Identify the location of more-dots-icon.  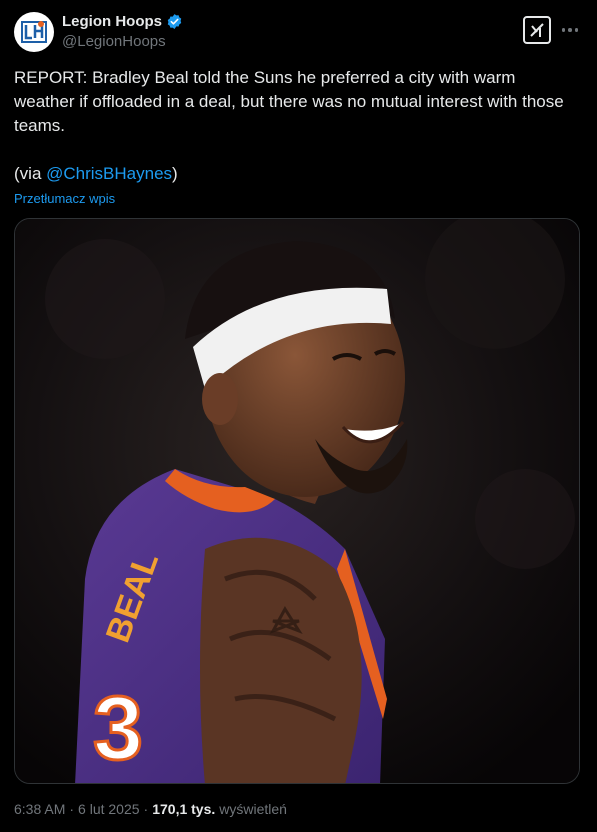
(570, 30).